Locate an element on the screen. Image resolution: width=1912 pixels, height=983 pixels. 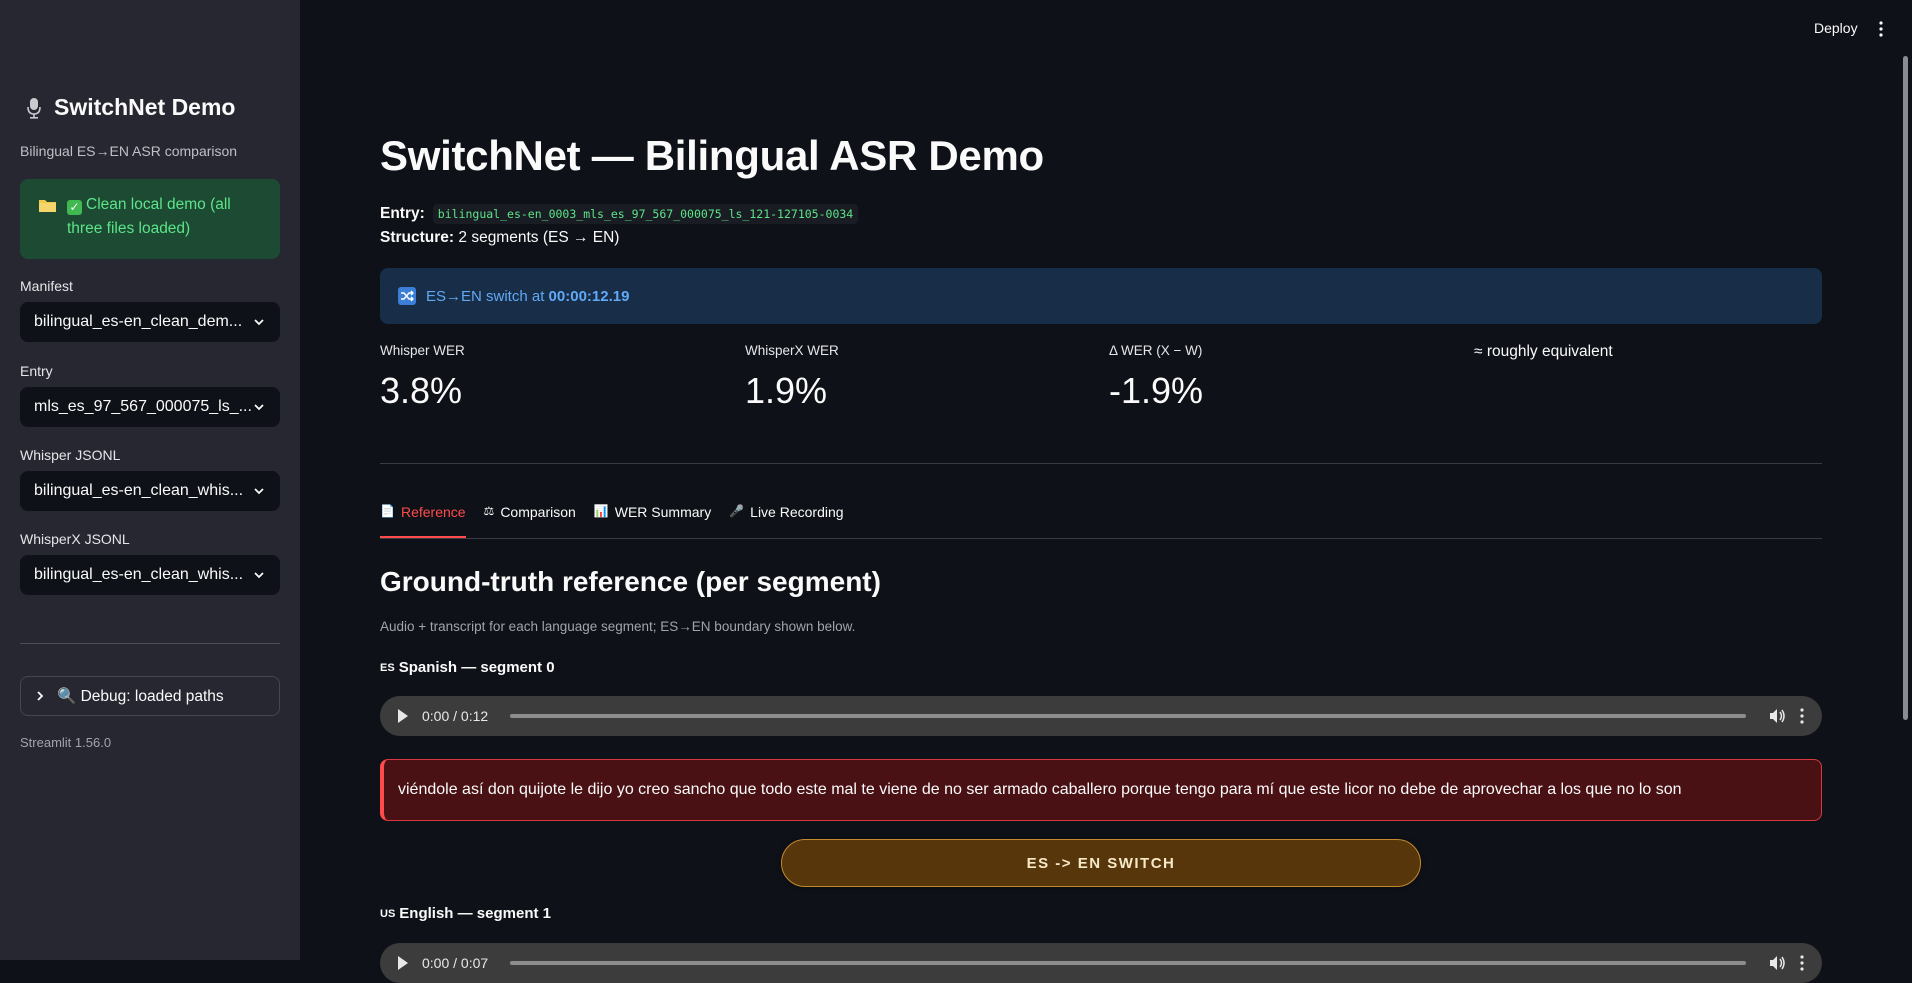
metric-label: Whisper WER is located at coordinates (422, 350).